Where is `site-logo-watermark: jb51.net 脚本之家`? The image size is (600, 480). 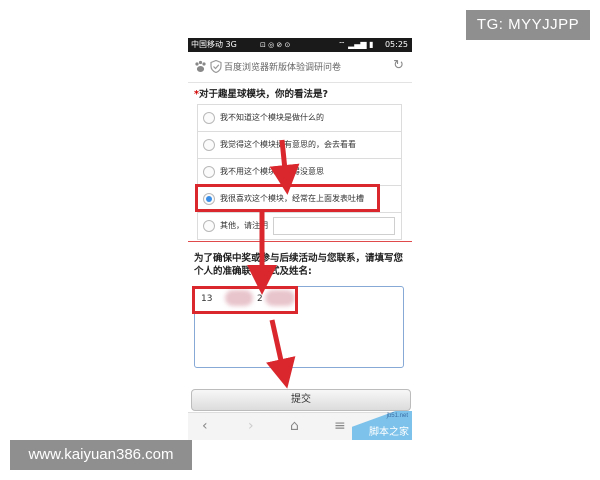 site-logo-watermark: jb51.net 脚本之家 is located at coordinates (382, 425).